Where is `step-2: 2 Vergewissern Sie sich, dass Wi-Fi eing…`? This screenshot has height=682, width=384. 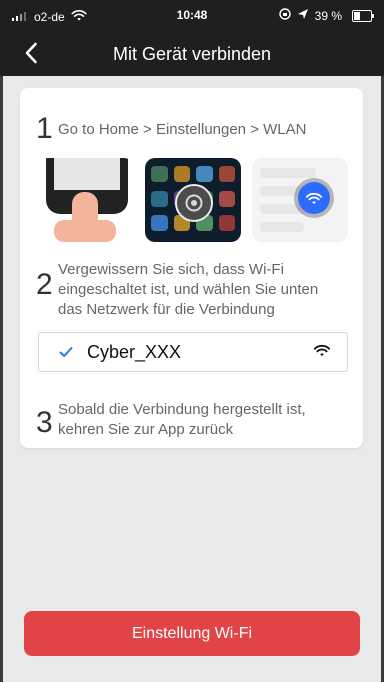
step-2: 2 Vergewissern Sie sich, dass Wi-Fi eing… is located at coordinates (182, 290).